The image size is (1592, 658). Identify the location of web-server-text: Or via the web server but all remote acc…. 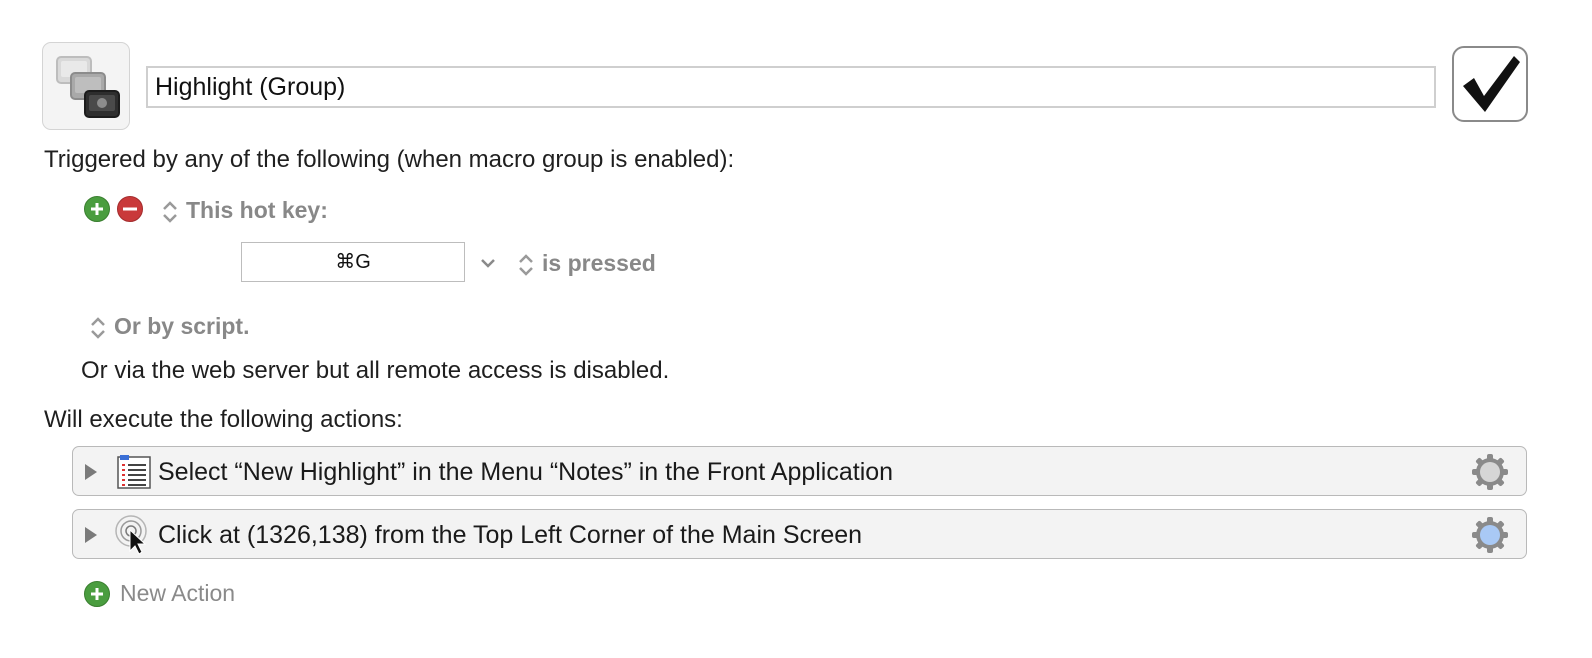
(375, 370).